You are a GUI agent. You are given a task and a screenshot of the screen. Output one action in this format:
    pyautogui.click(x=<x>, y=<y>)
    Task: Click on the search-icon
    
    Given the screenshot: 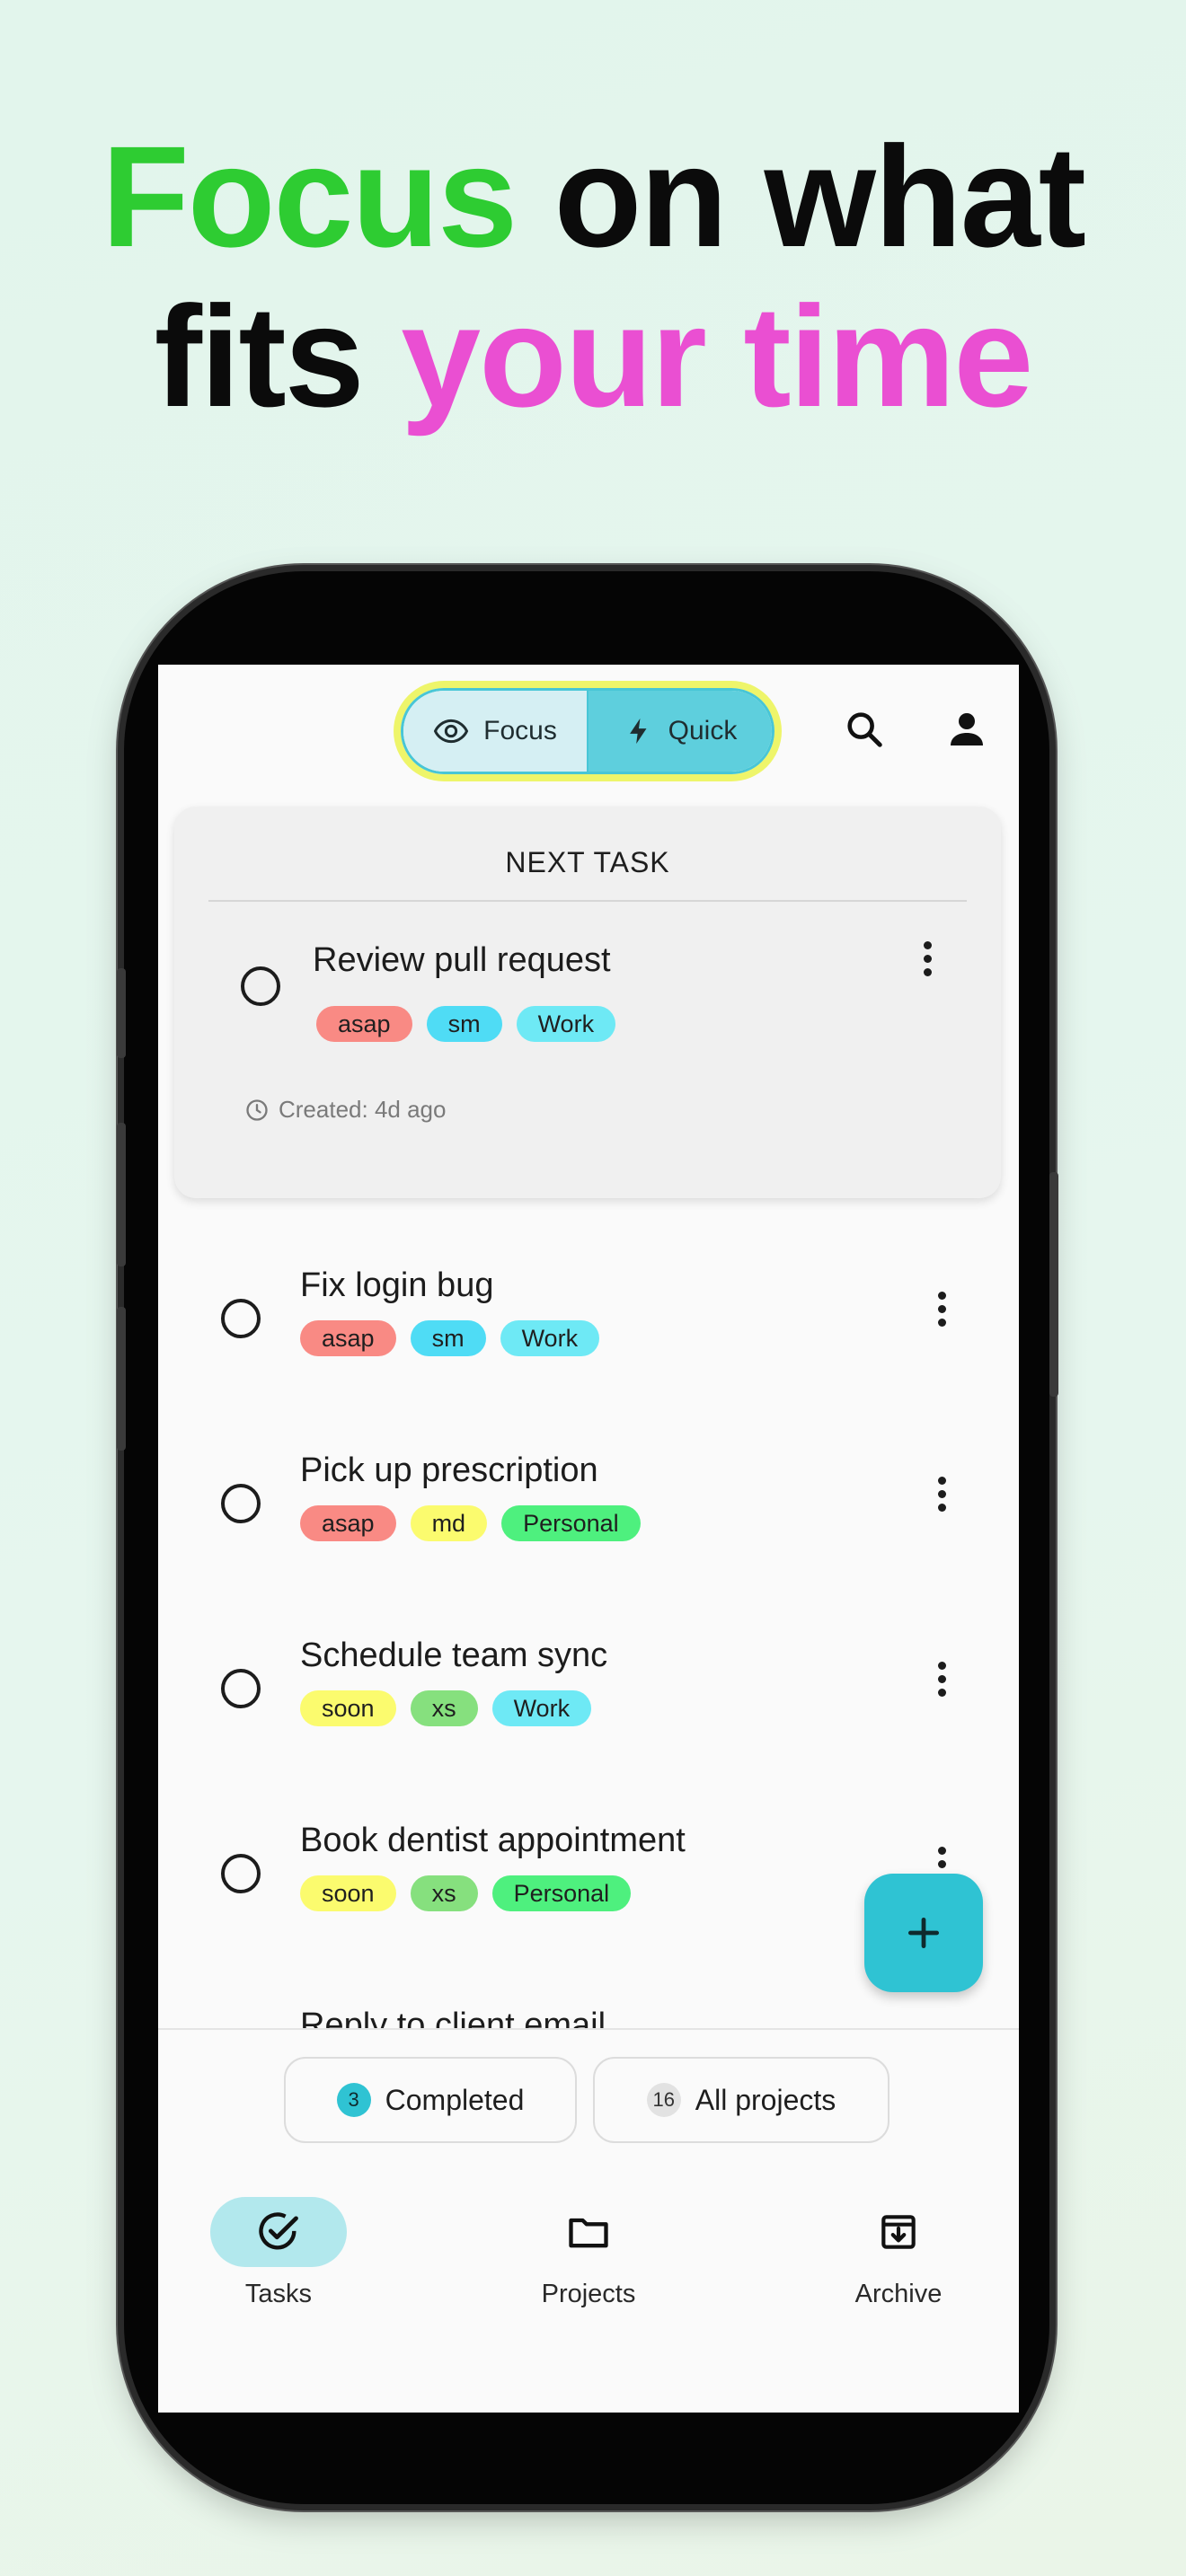 What is the action you would take?
    pyautogui.click(x=864, y=729)
    